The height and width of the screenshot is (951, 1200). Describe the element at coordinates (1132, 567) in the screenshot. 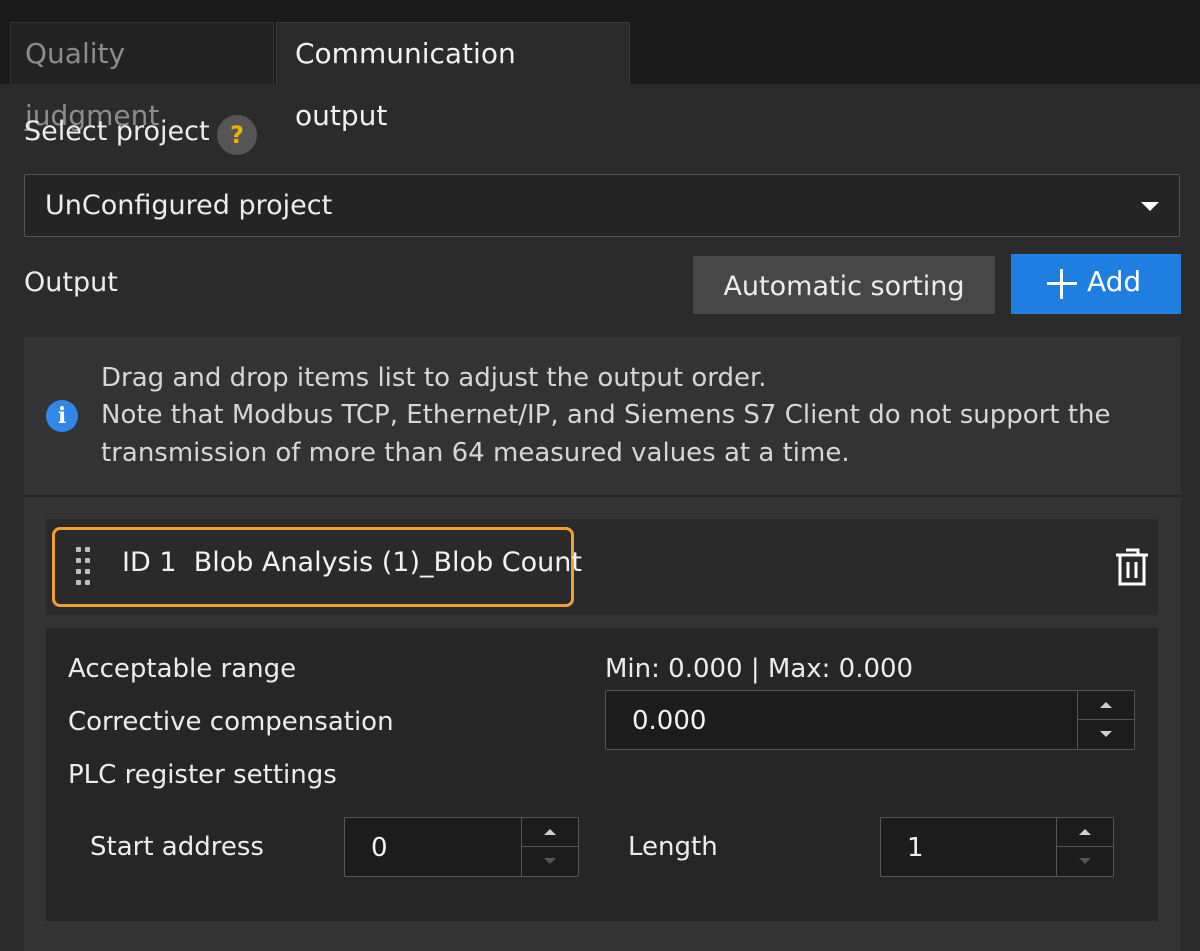

I see `delete-icon` at that location.